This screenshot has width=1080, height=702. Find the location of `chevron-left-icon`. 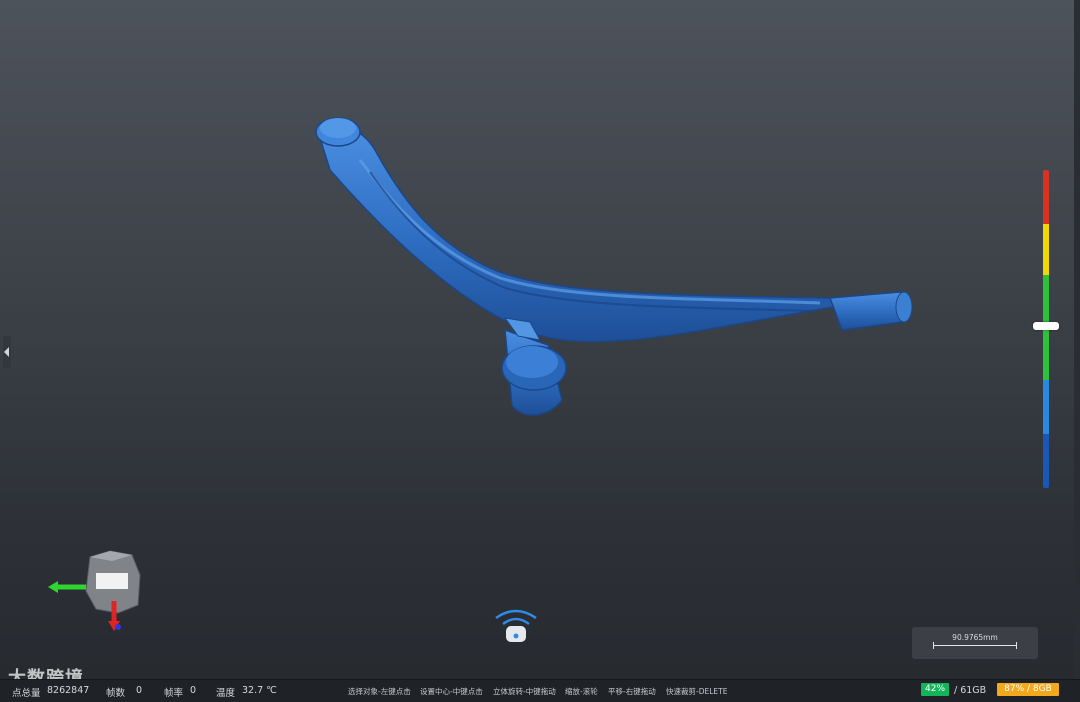

chevron-left-icon is located at coordinates (6, 352).